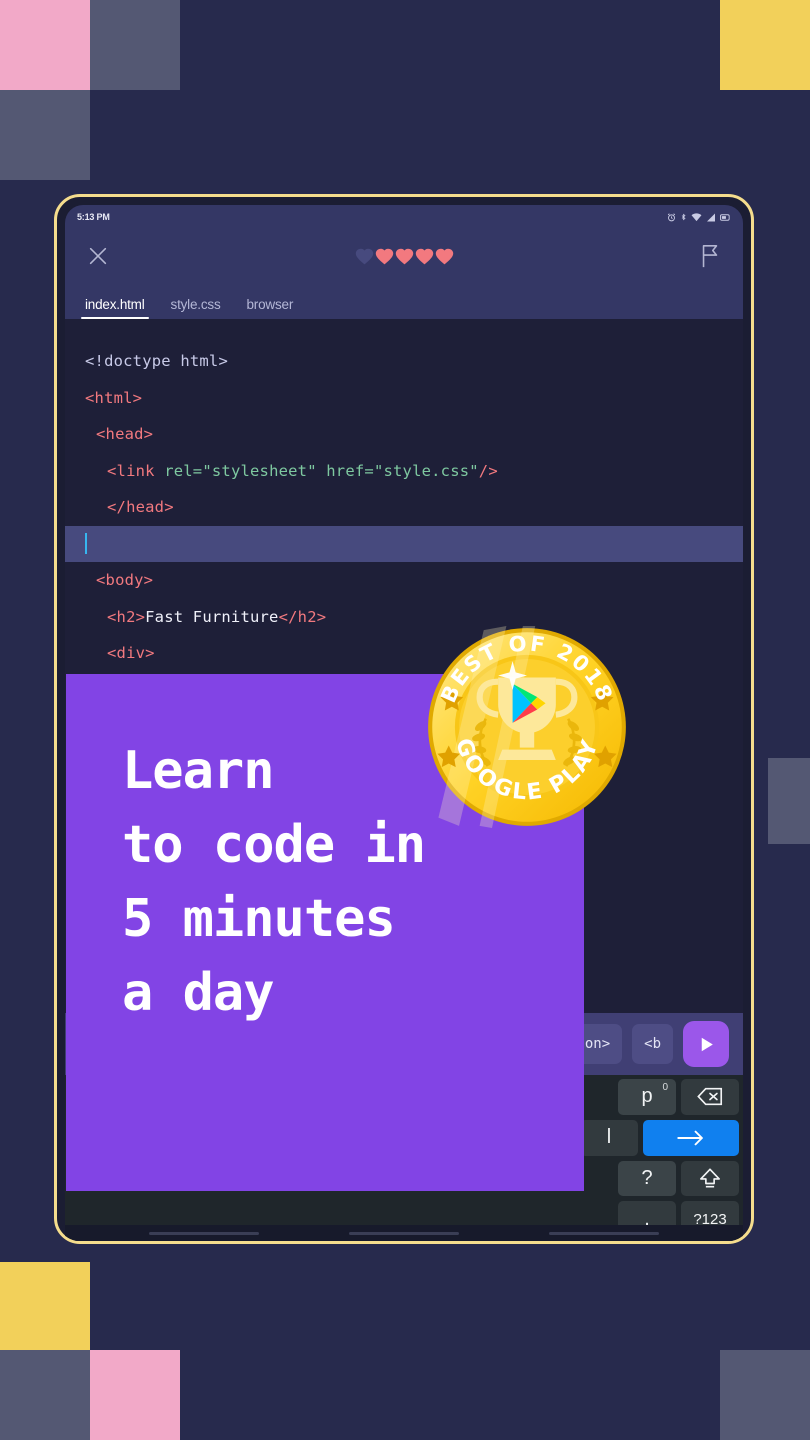 This screenshot has width=810, height=1440. I want to click on code-token-attr: rel=, so click(183, 470).